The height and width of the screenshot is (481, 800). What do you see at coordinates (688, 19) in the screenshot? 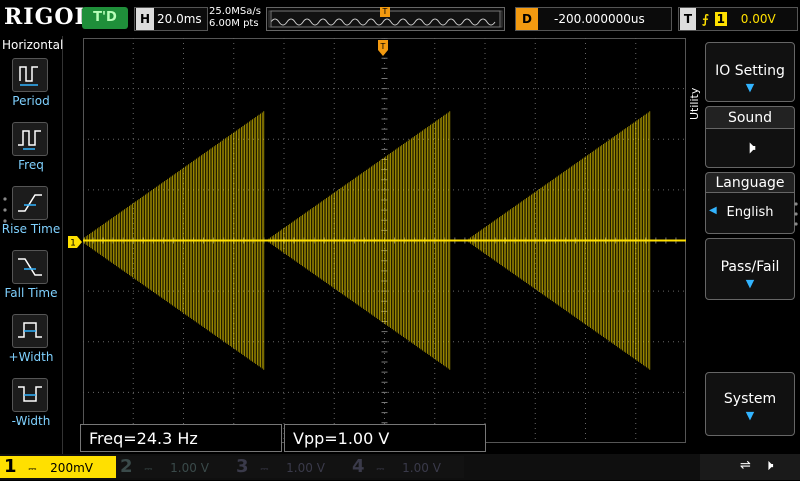
I see `trigger-prefix: T` at bounding box center [688, 19].